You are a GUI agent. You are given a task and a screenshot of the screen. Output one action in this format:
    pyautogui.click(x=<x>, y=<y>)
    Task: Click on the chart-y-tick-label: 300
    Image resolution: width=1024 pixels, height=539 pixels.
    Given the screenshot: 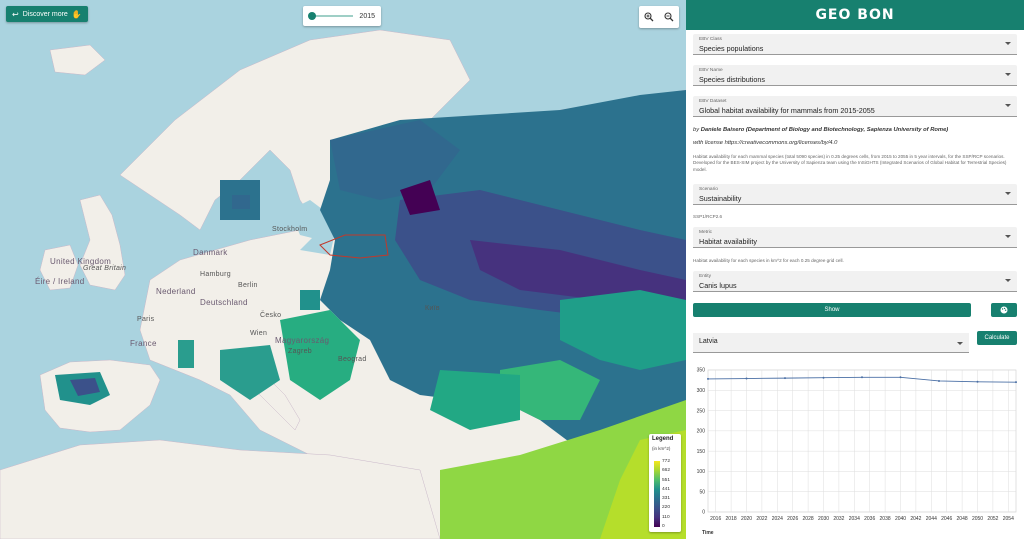 What is the action you would take?
    pyautogui.click(x=701, y=391)
    